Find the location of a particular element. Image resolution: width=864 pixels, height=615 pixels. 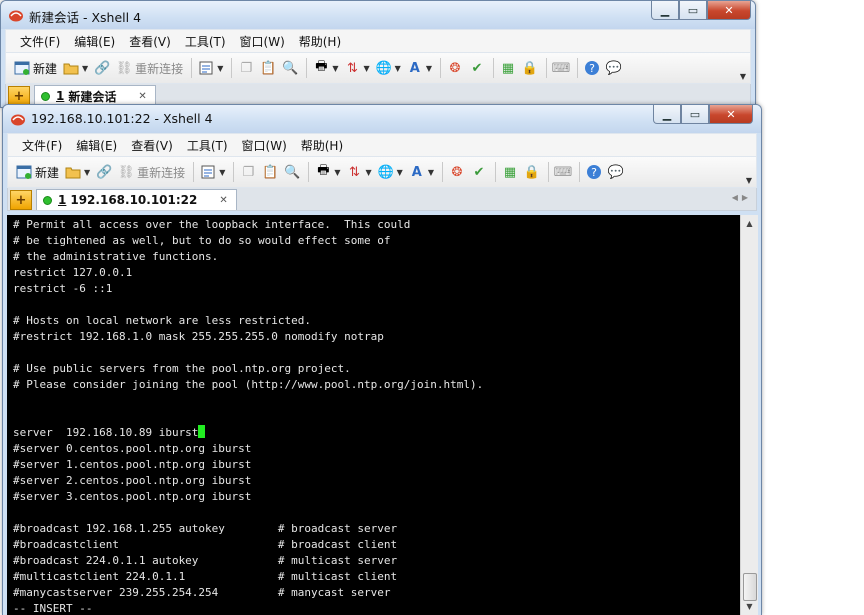

scrollbar-thumb is located at coordinates (750, 587).